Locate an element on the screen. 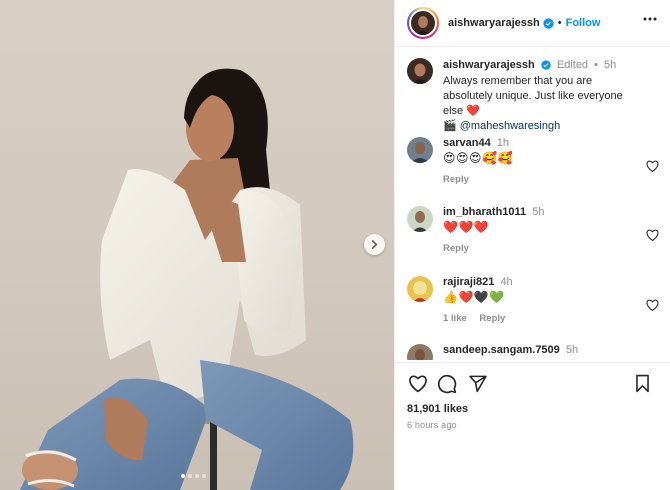 This screenshot has width=670, height=490. caption-username: aishwaryarajessh is located at coordinates (489, 65).